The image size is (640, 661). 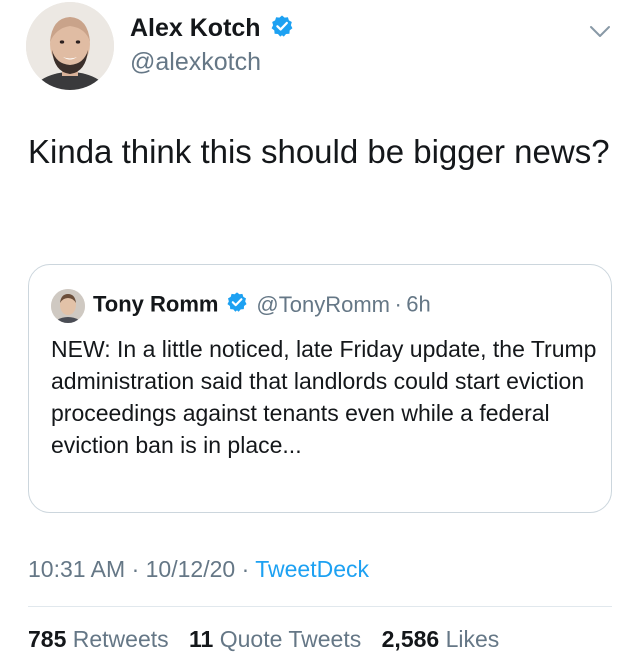 What do you see at coordinates (323, 304) in the screenshot?
I see `quoted-author-handle: @TonyRomm` at bounding box center [323, 304].